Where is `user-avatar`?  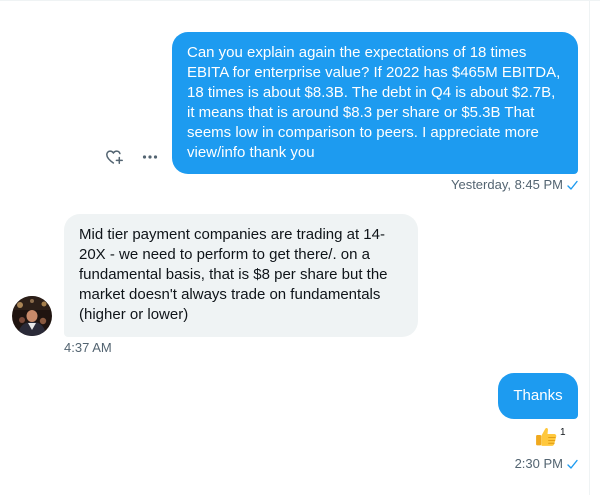 user-avatar is located at coordinates (32, 316).